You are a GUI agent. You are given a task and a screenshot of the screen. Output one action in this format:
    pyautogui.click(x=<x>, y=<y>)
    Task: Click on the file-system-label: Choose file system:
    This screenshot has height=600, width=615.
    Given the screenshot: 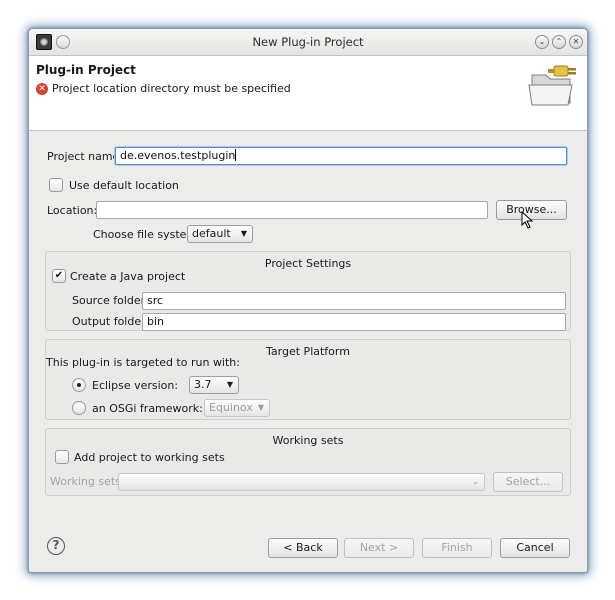 What is the action you would take?
    pyautogui.click(x=147, y=234)
    